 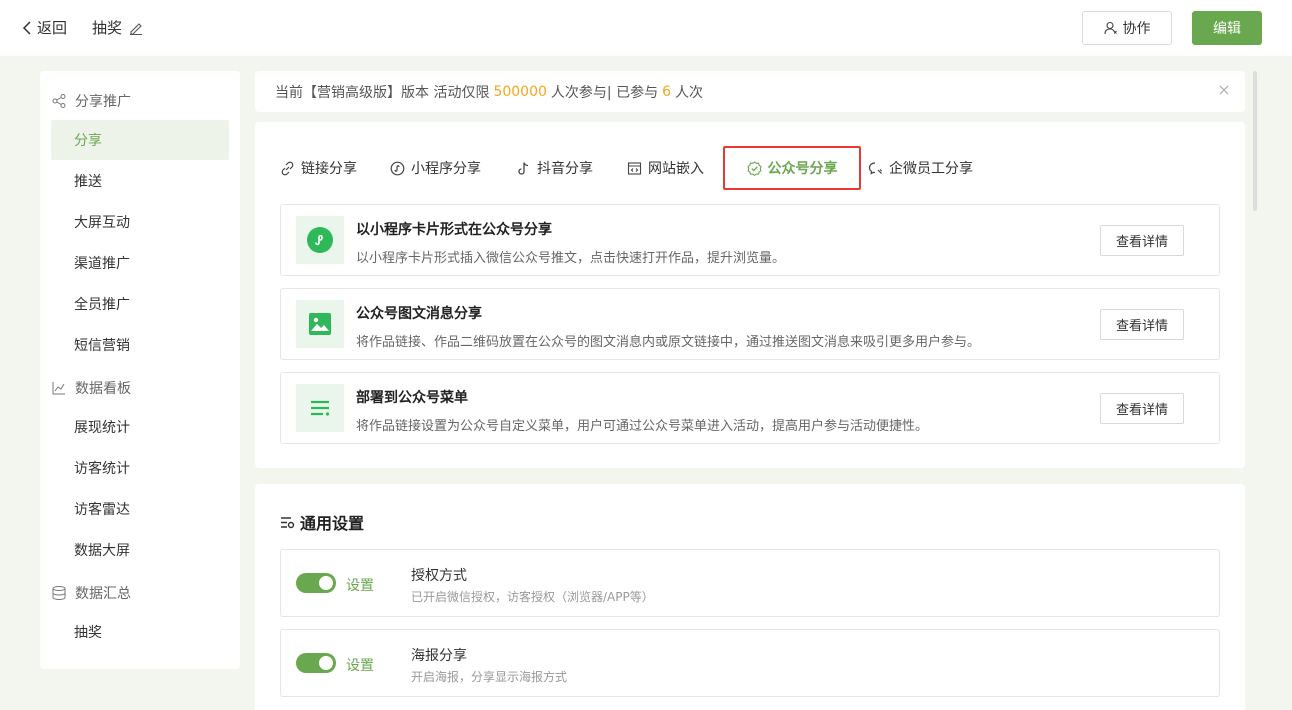 What do you see at coordinates (1255, 141) in the screenshot?
I see `page-scrollbar` at bounding box center [1255, 141].